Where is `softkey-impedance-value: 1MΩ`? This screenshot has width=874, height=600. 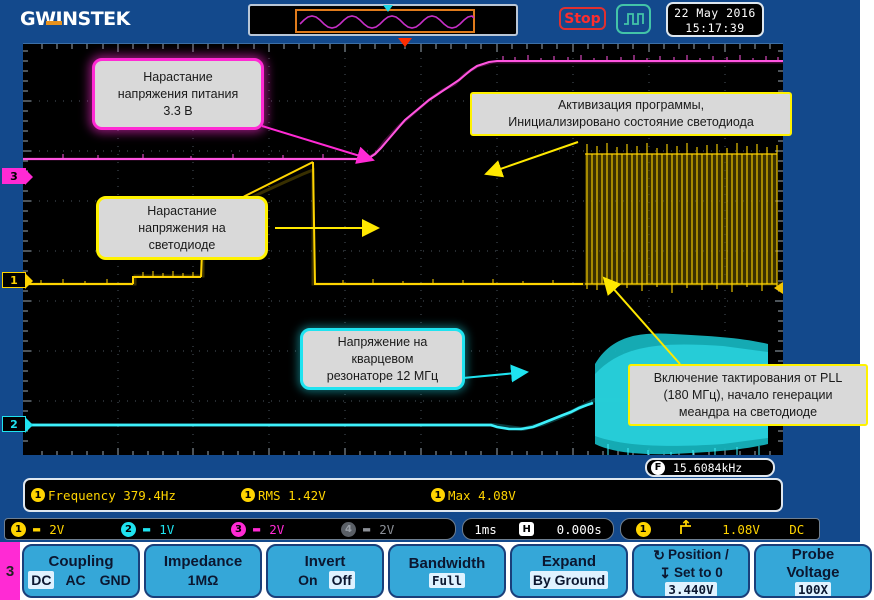
softkey-impedance-value: 1MΩ is located at coordinates (203, 580).